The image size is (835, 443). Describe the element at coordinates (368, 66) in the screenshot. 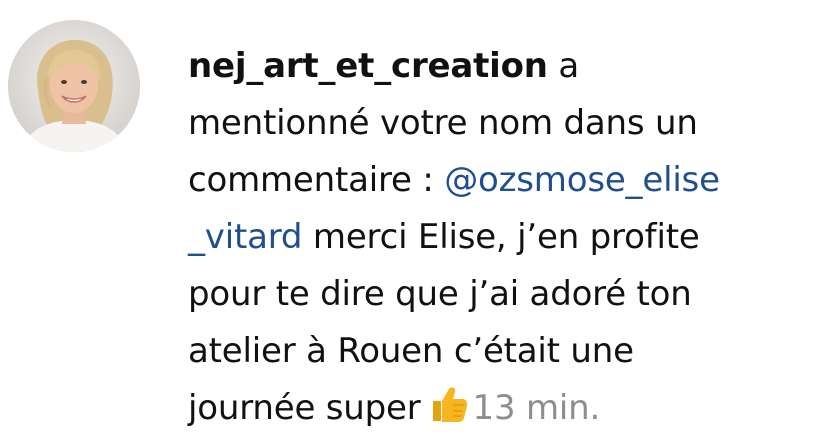

I see `username-link: nej_art_et_creation` at that location.